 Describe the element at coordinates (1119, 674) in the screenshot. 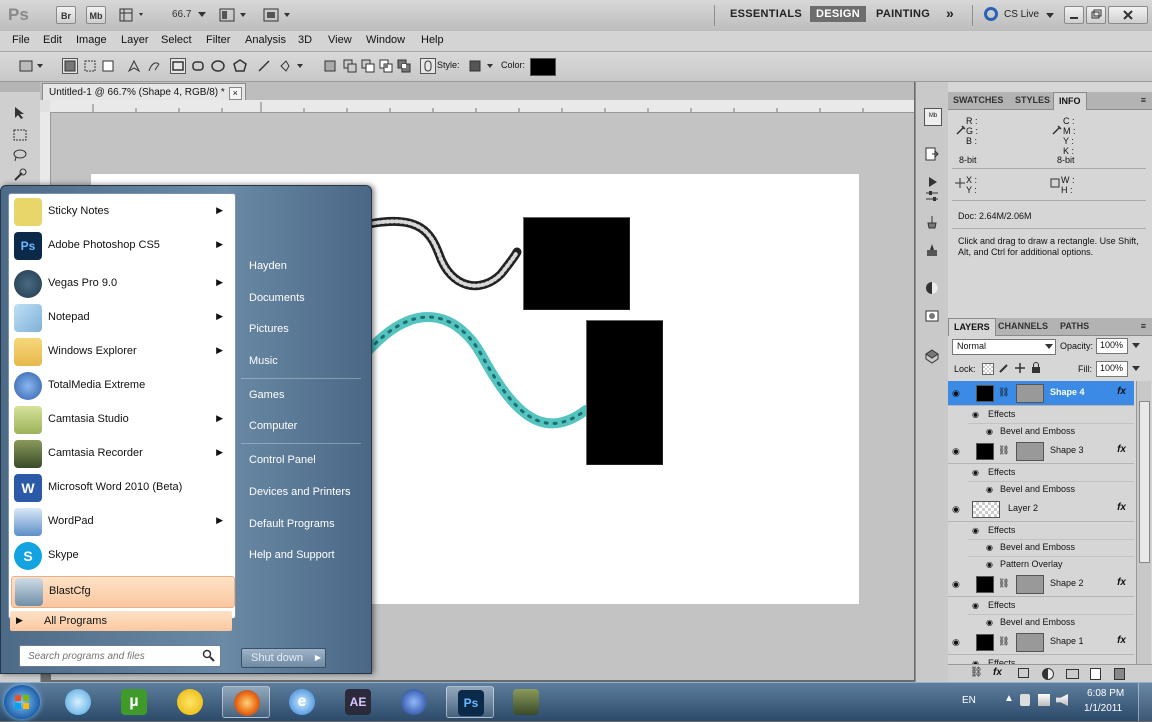

I see `delete-layer-icon` at that location.